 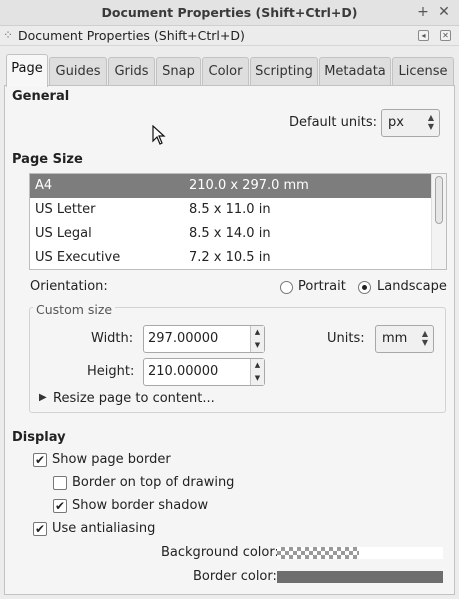 I want to click on landscape-radio, so click(x=364, y=287).